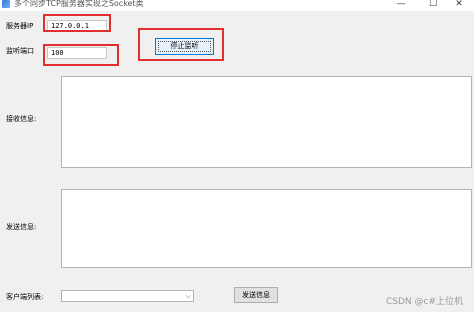 The width and height of the screenshot is (474, 312). I want to click on client-list-combobox: ⌵, so click(127, 296).